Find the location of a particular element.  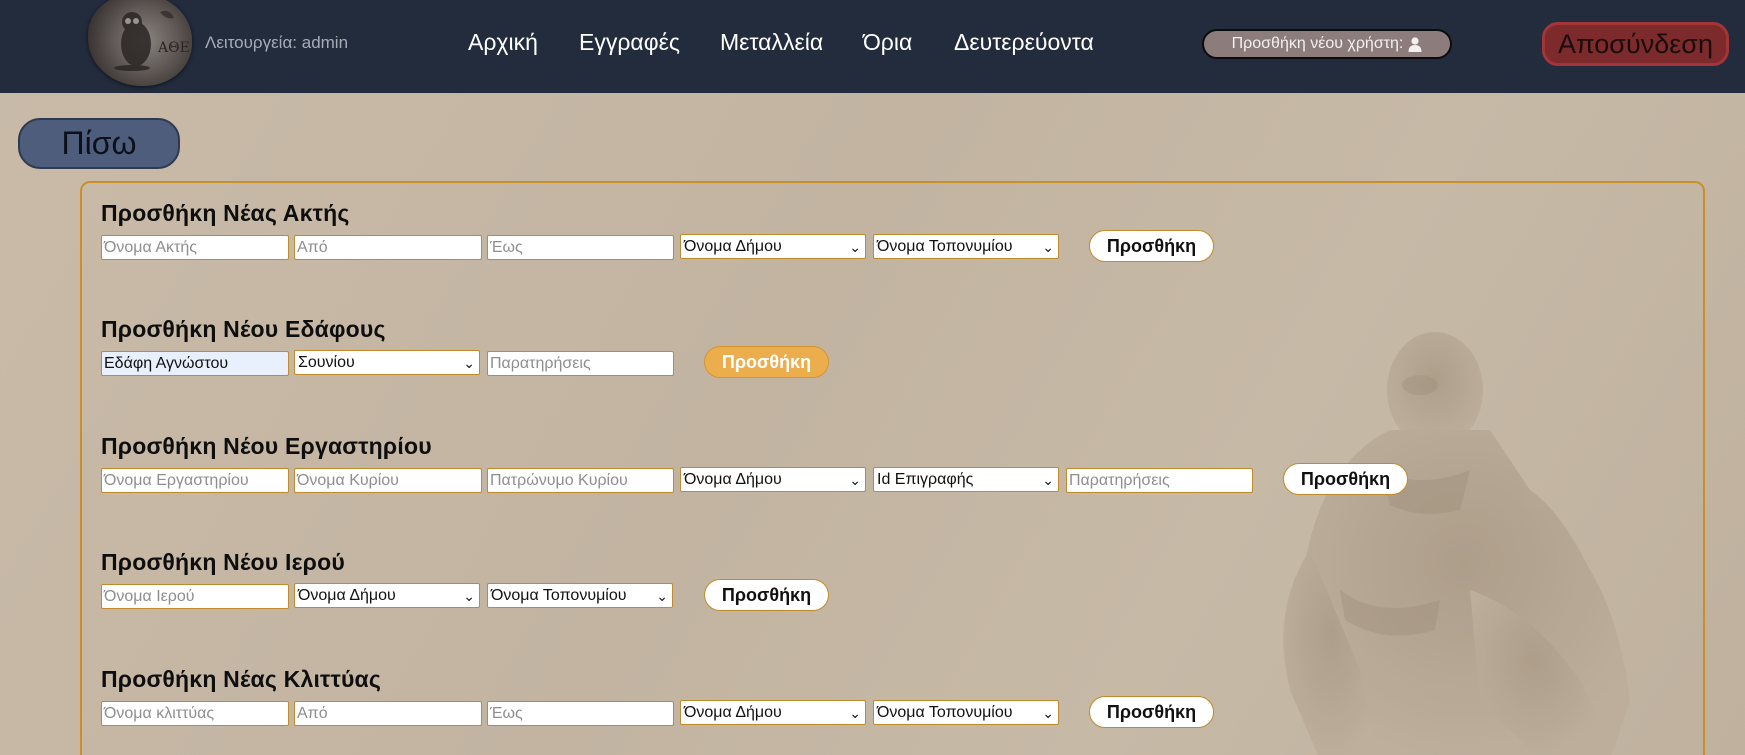

workshop-notes-input: Παρατηρήσεις is located at coordinates (1159, 480).